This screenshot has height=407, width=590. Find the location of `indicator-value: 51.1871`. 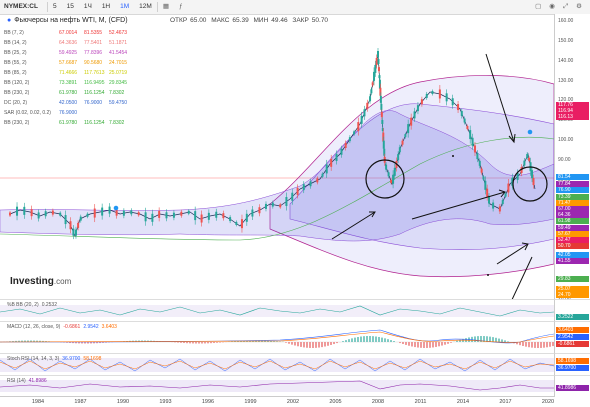

indicator-value: 51.1871 is located at coordinates (121, 43).